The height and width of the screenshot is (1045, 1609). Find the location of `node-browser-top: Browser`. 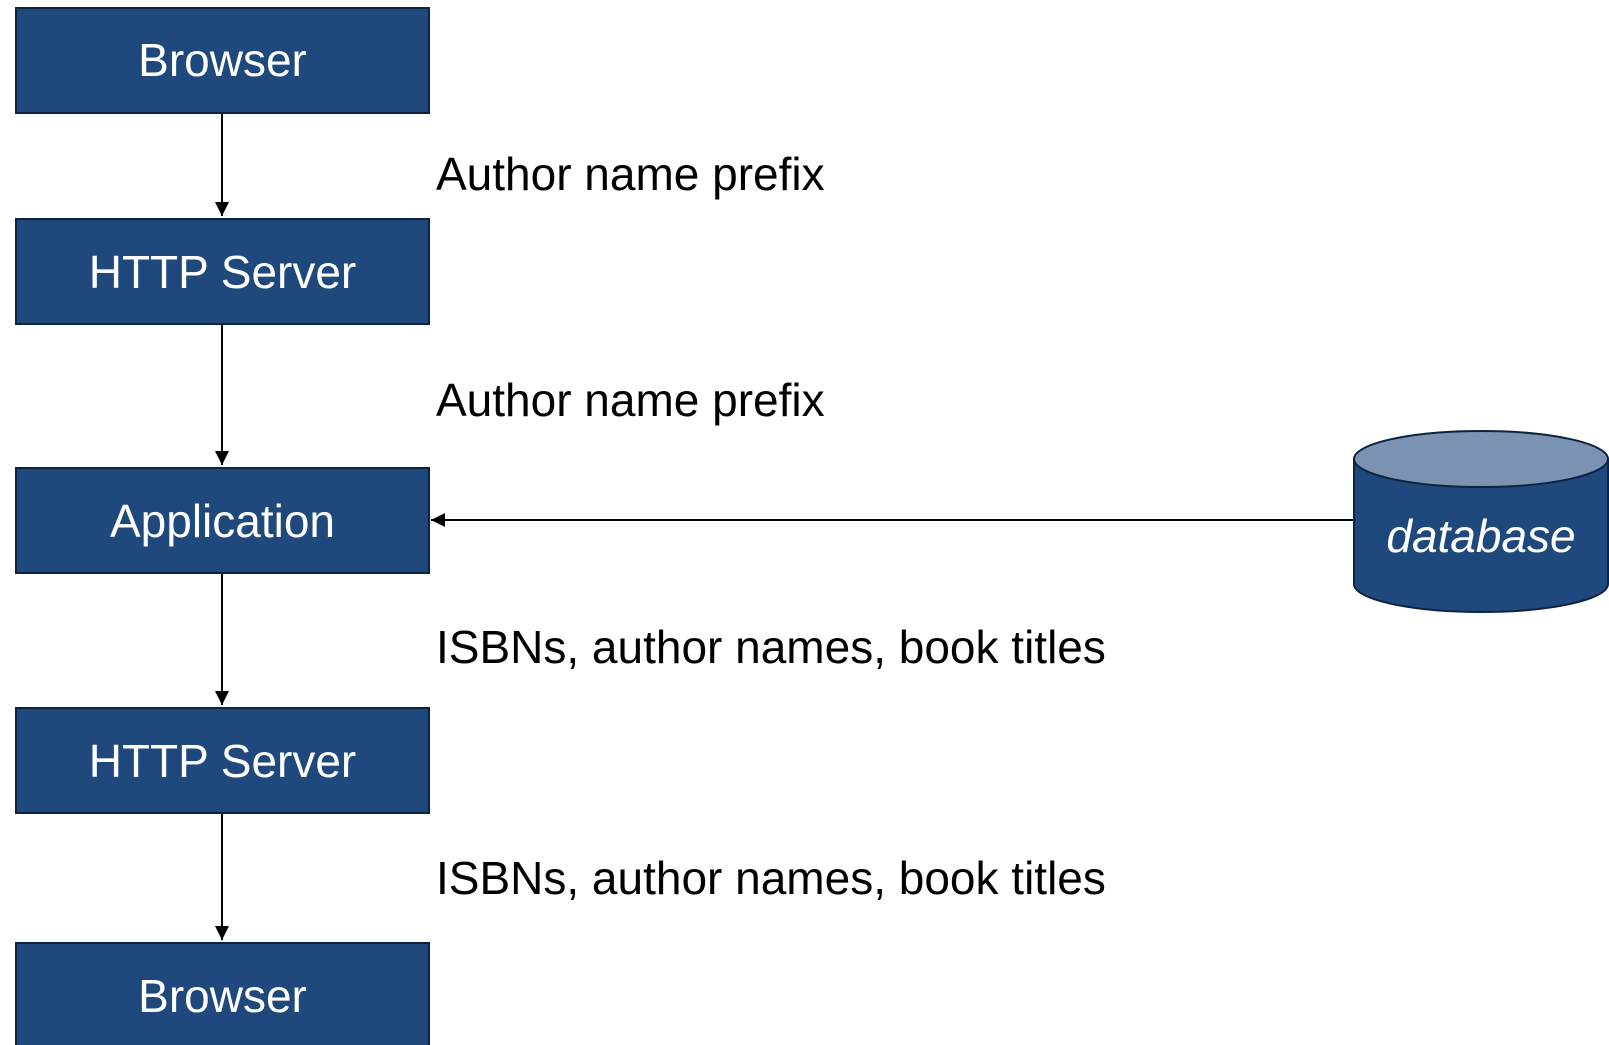

node-browser-top: Browser is located at coordinates (222, 60).